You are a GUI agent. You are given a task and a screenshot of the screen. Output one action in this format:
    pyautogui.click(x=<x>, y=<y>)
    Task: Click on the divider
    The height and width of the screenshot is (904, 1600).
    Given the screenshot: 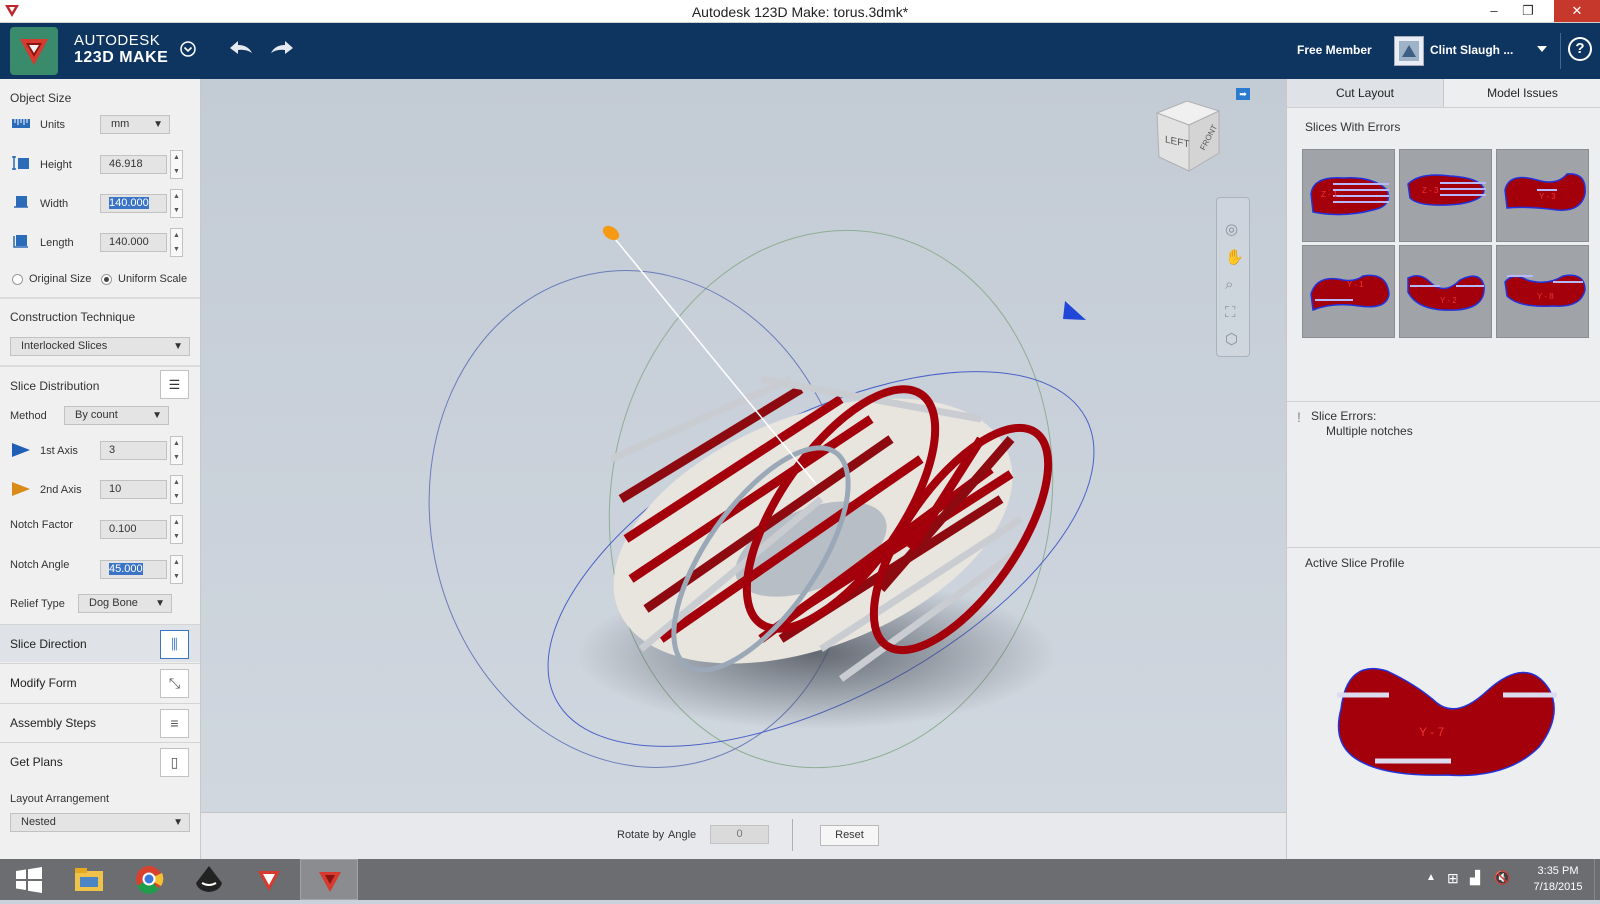 What is the action you would take?
    pyautogui.click(x=792, y=835)
    